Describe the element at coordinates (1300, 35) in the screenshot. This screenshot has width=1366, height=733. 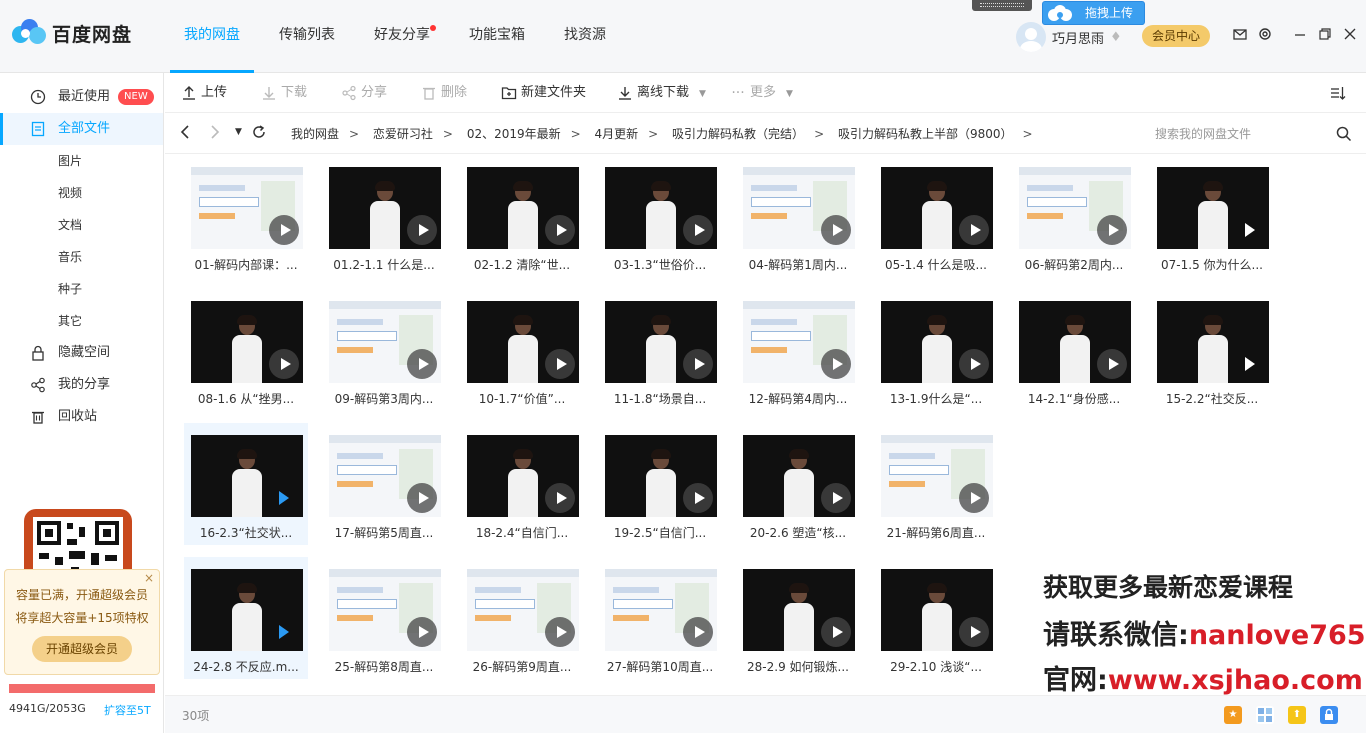
I see `minimize-icon` at that location.